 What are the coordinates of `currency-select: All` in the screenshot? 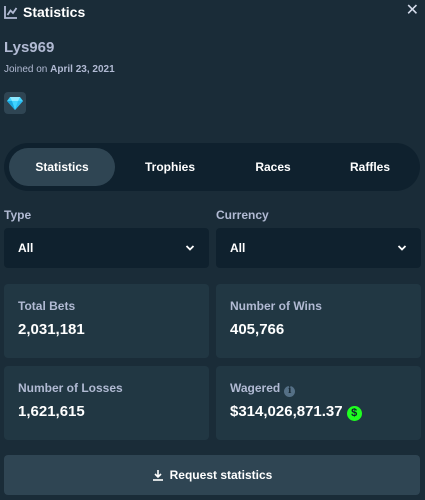 It's located at (318, 248).